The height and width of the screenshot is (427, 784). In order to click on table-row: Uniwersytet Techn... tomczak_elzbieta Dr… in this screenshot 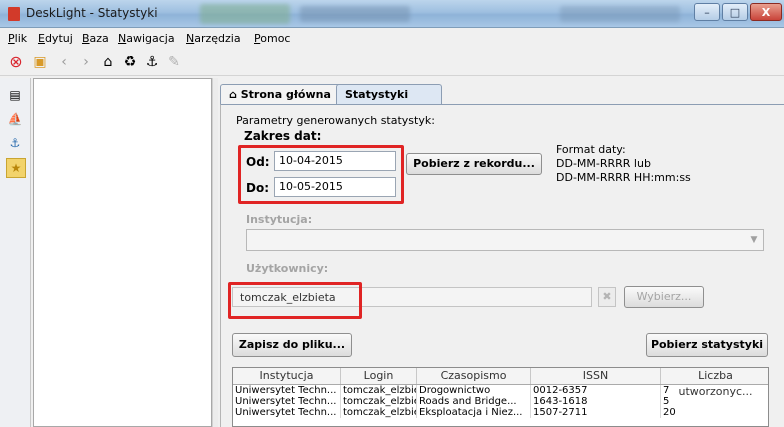, I will do `click(500, 390)`.